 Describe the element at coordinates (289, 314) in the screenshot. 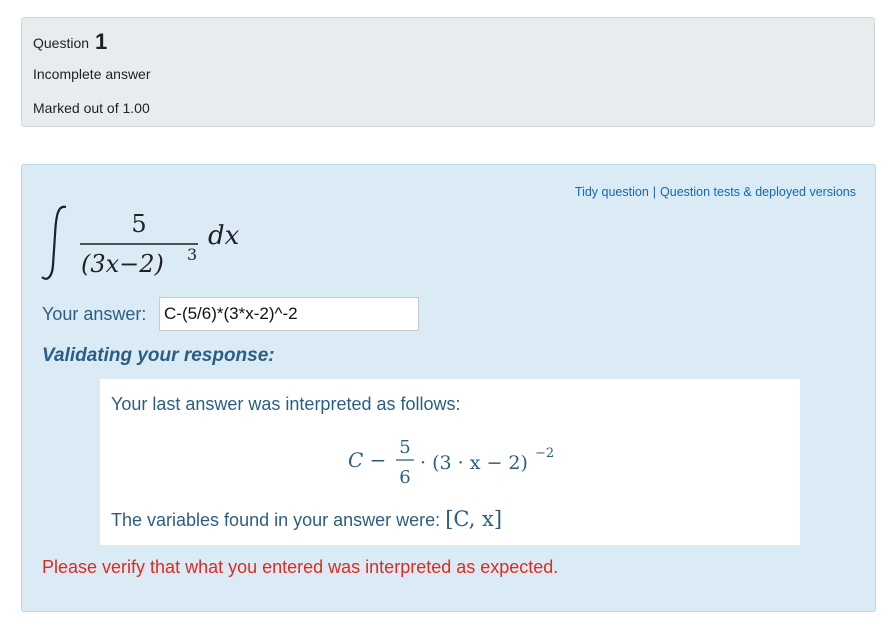

I see `answer-input` at that location.